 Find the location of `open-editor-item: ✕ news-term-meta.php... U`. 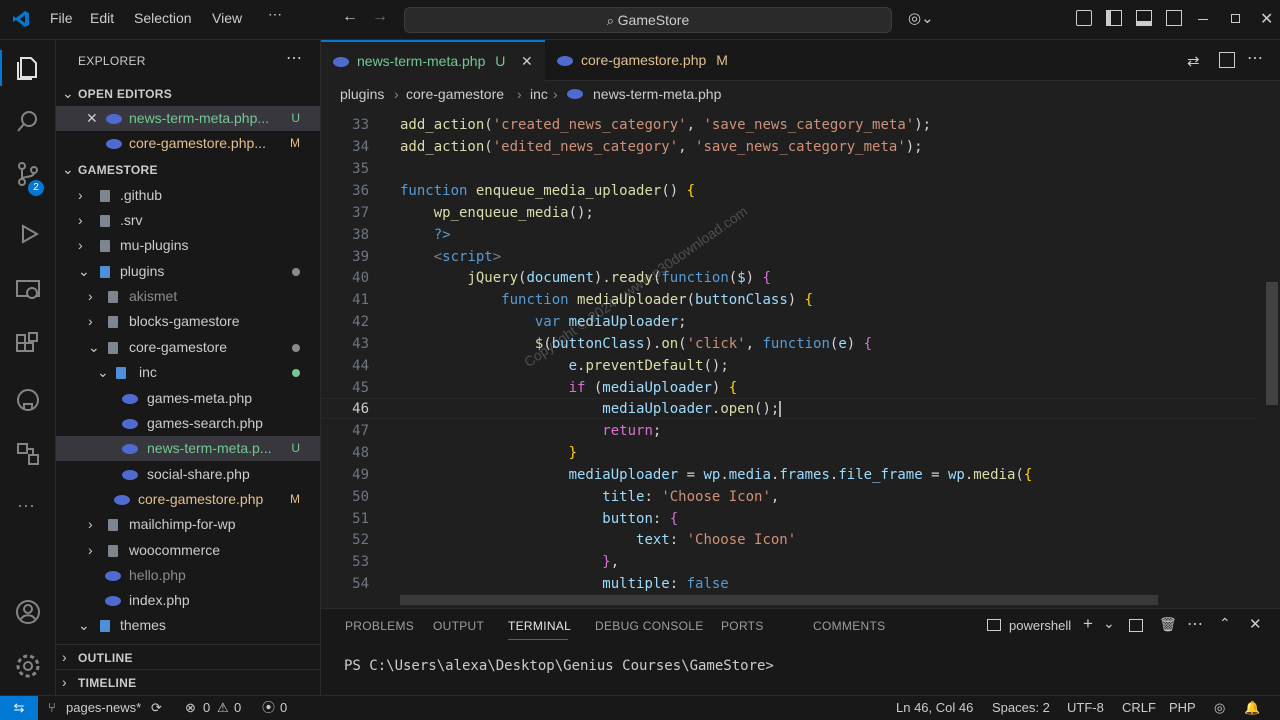

open-editor-item: ✕ news-term-meta.php... U is located at coordinates (188, 118).